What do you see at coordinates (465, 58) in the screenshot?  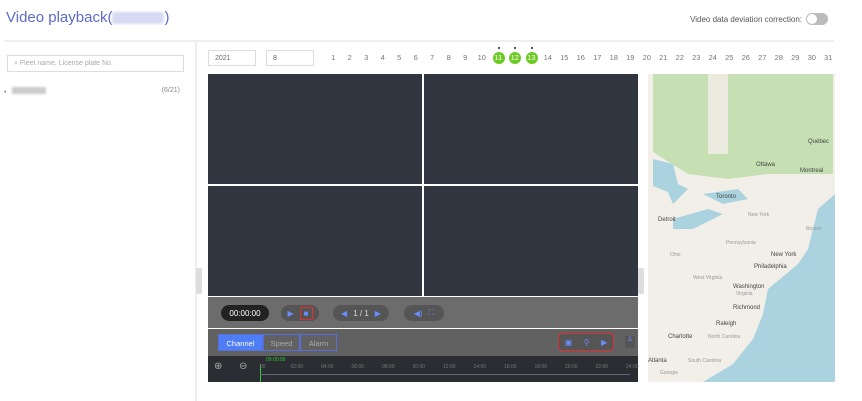 I see `day-9: 9` at bounding box center [465, 58].